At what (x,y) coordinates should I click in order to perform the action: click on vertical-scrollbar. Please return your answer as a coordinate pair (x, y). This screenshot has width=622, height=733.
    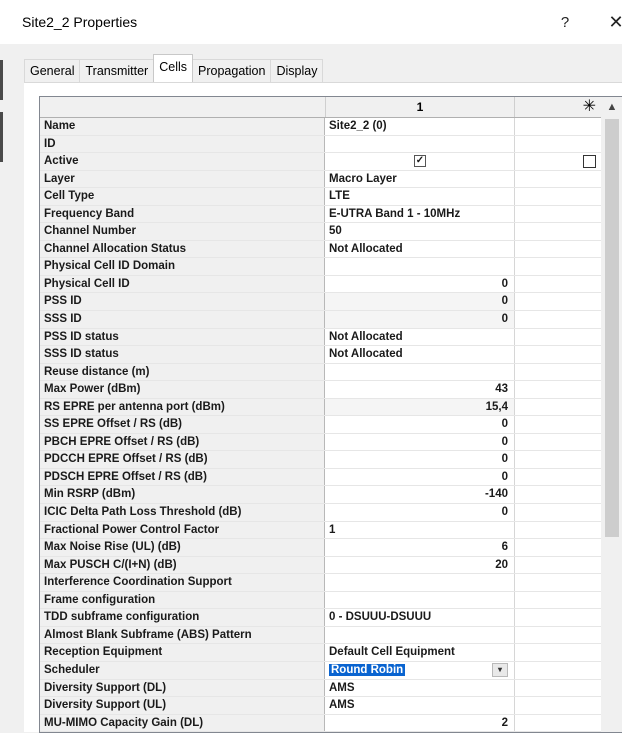
    Looking at the image, I should click on (611, 424).